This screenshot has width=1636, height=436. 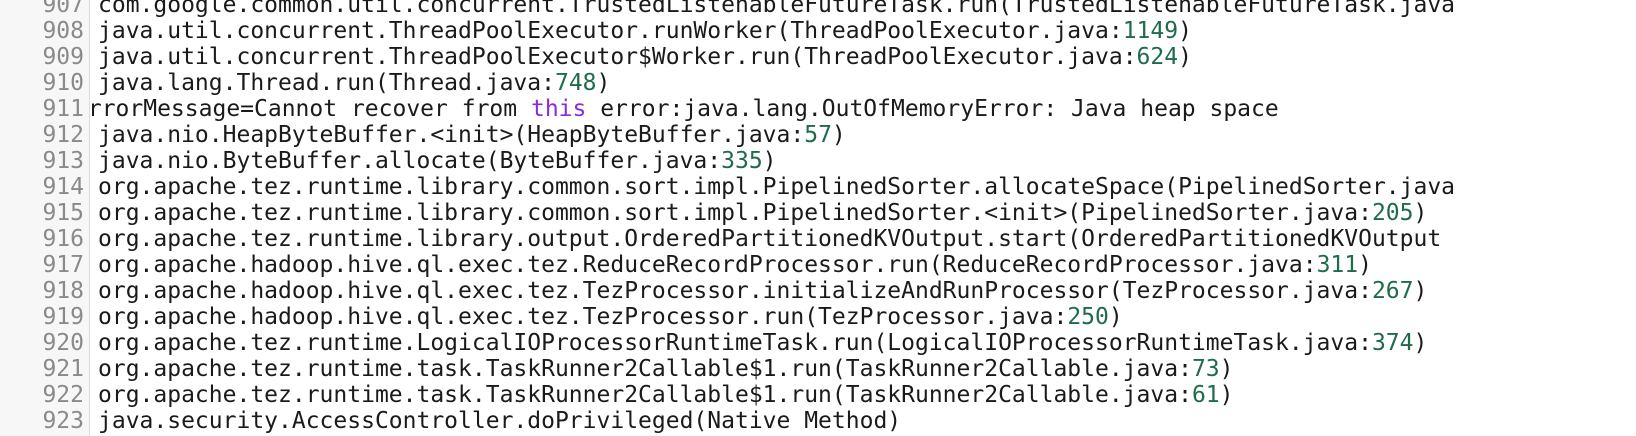 I want to click on line-number: 913, so click(x=63, y=161).